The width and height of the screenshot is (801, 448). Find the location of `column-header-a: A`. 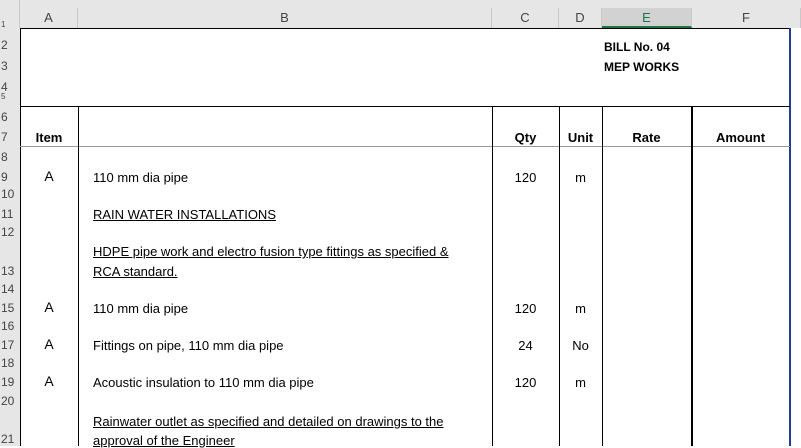

column-header-a: A is located at coordinates (49, 18).